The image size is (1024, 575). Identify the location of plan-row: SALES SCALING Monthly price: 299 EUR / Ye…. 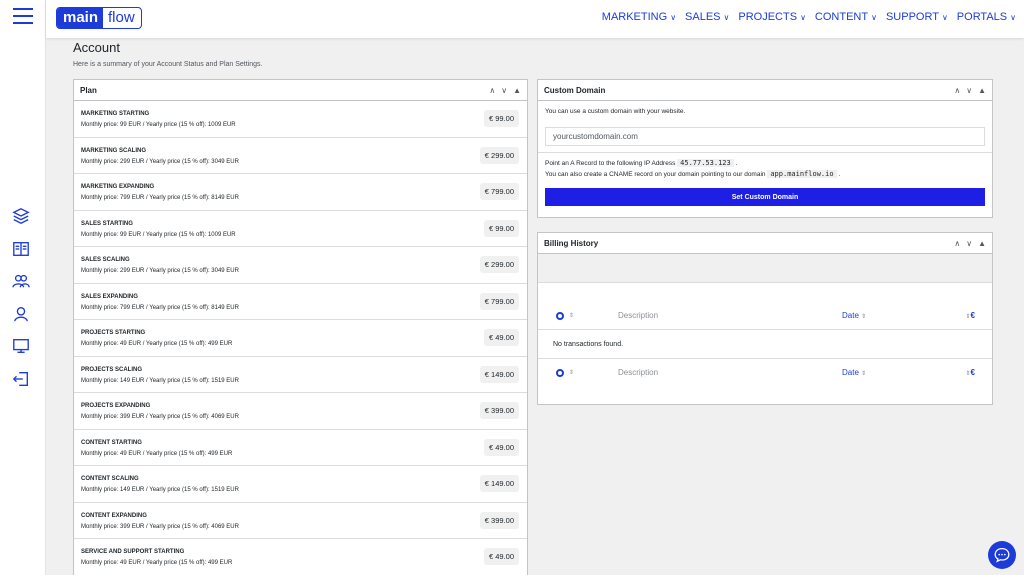
(300, 265).